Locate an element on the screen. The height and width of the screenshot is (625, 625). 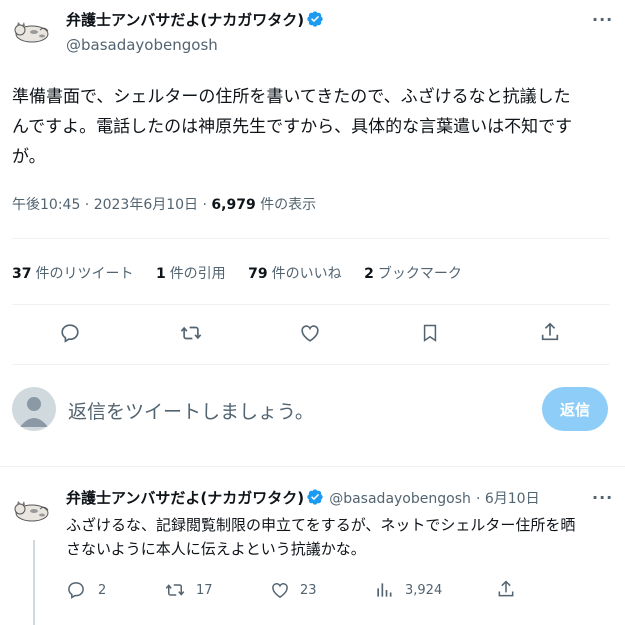
reply-more-options-icon: ··· is located at coordinates (602, 497).